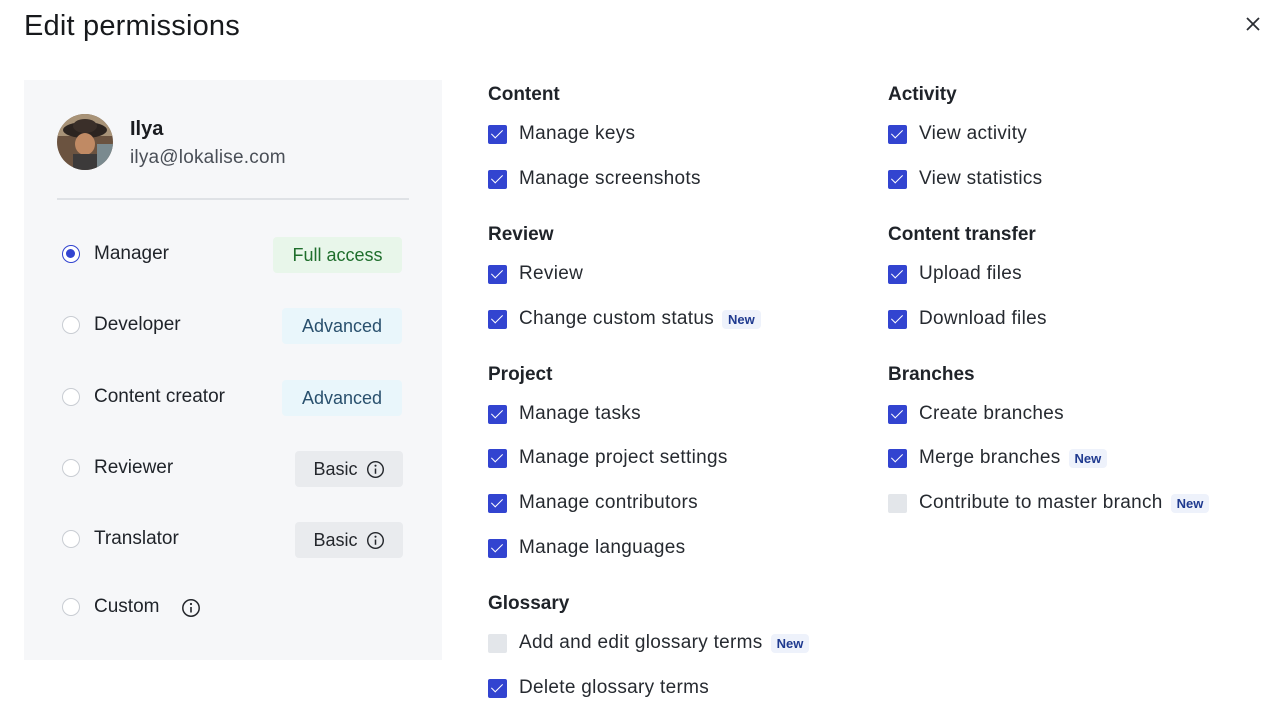 The height and width of the screenshot is (728, 1280). Describe the element at coordinates (970, 273) in the screenshot. I see `permission-label: Upload files` at that location.